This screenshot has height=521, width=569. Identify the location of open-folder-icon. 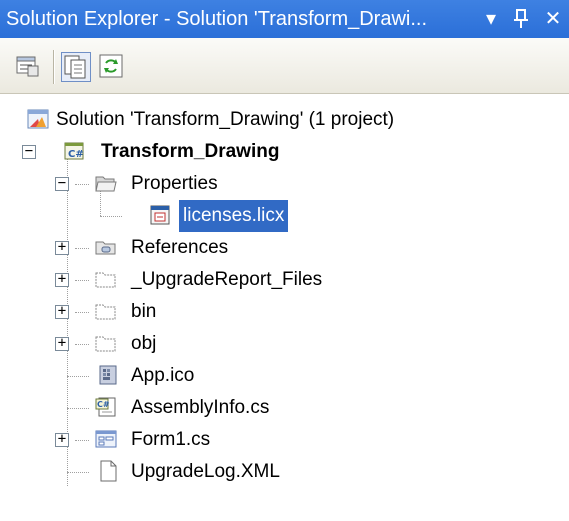
(106, 184).